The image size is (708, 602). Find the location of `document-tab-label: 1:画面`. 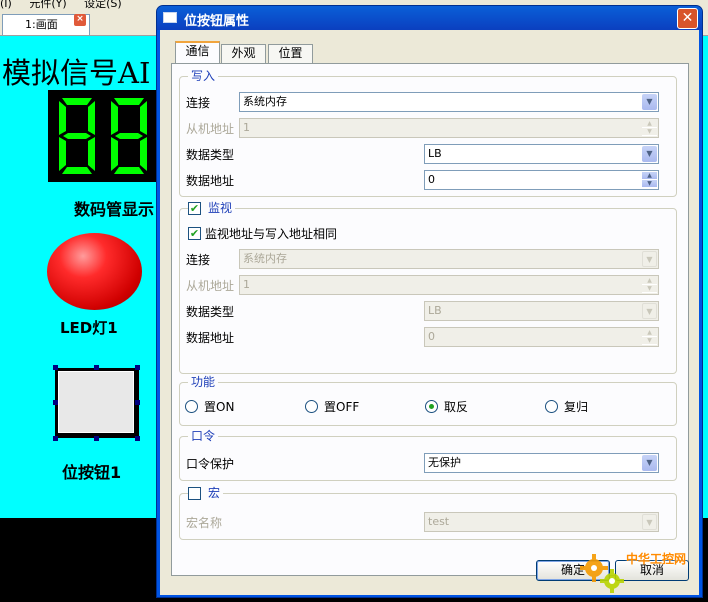

document-tab-label: 1:画面 is located at coordinates (41, 24).